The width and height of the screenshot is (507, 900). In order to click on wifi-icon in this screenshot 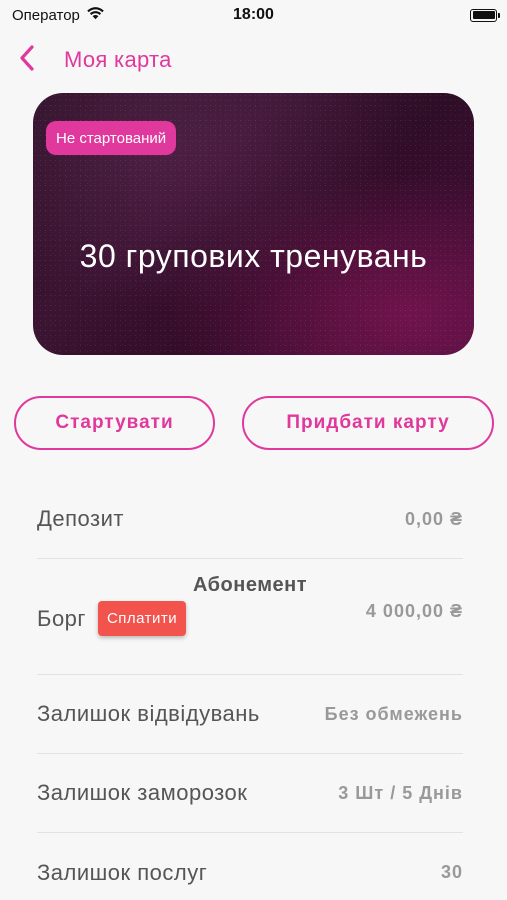, I will do `click(95, 15)`.